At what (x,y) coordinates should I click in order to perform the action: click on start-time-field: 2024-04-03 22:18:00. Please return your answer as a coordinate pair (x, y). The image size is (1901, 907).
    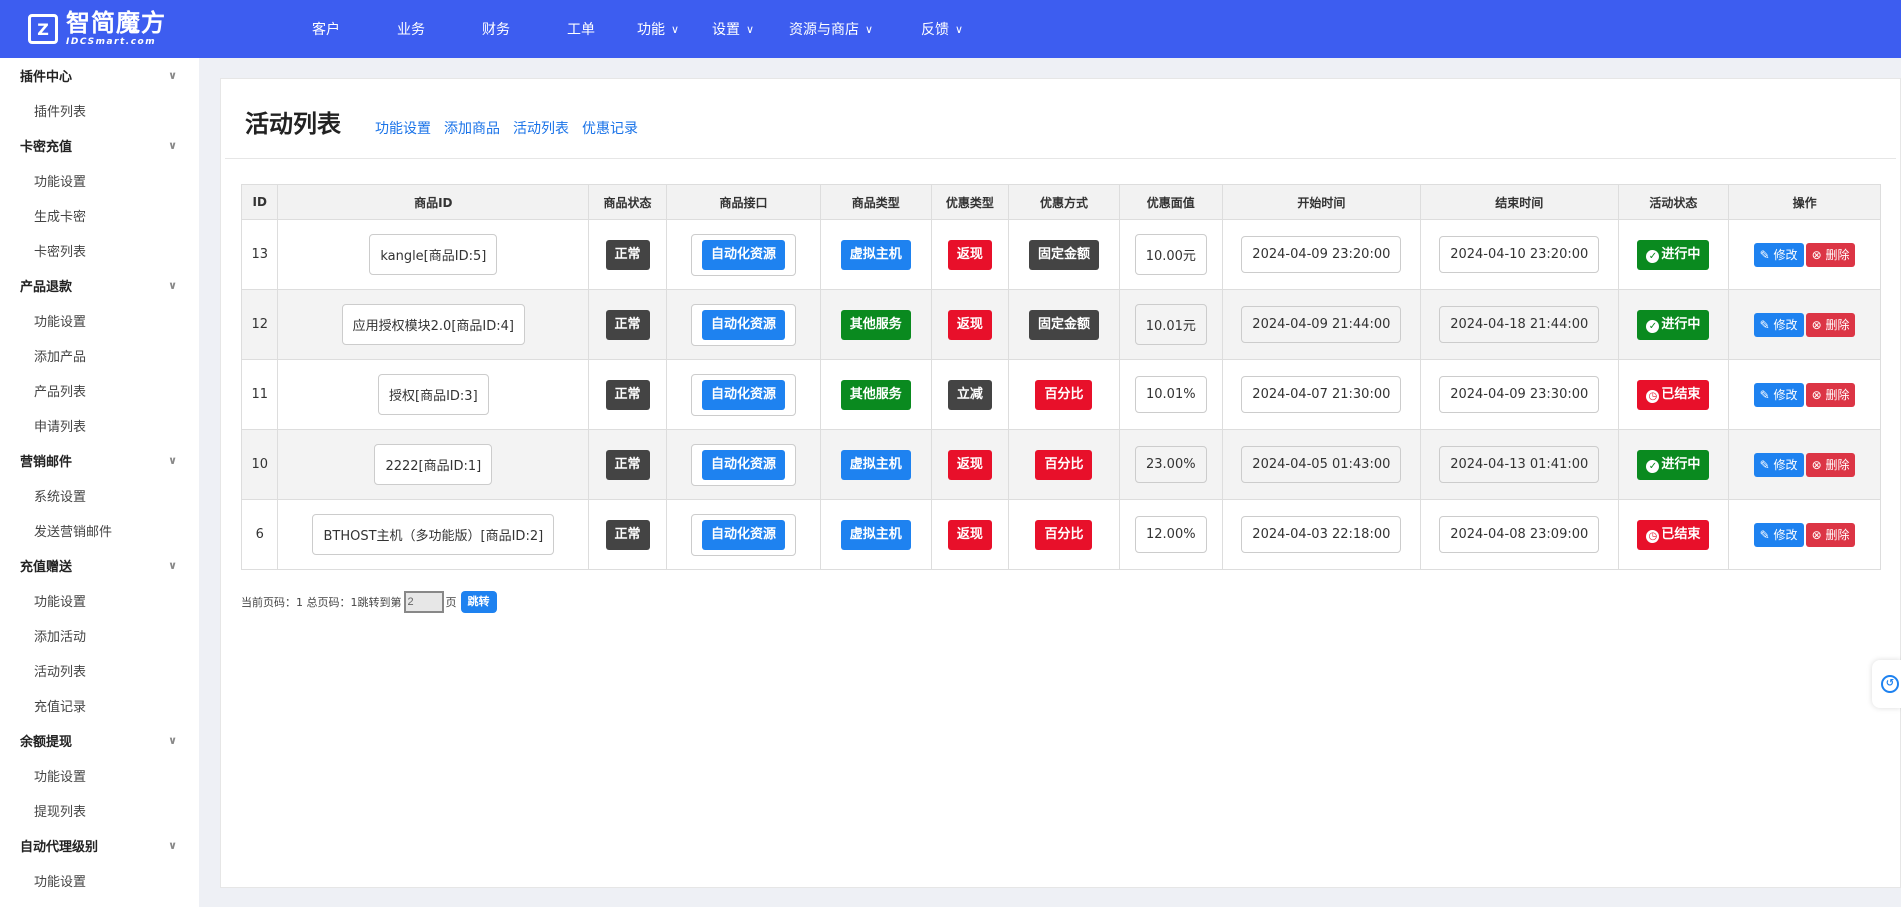
    Looking at the image, I should click on (1321, 534).